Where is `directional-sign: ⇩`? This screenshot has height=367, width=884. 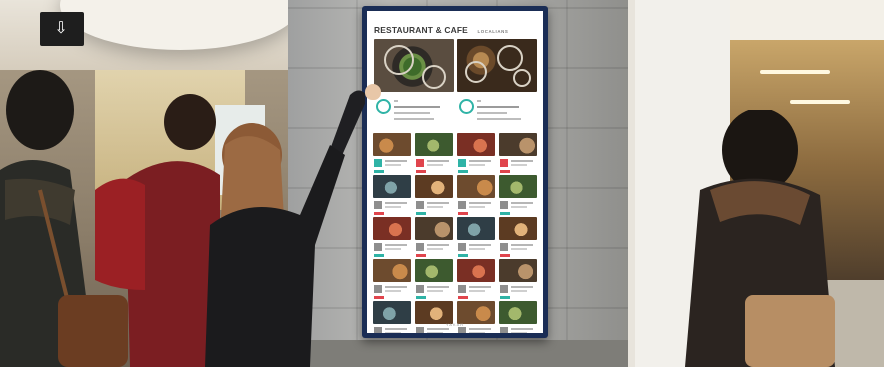 directional-sign: ⇩ is located at coordinates (62, 29).